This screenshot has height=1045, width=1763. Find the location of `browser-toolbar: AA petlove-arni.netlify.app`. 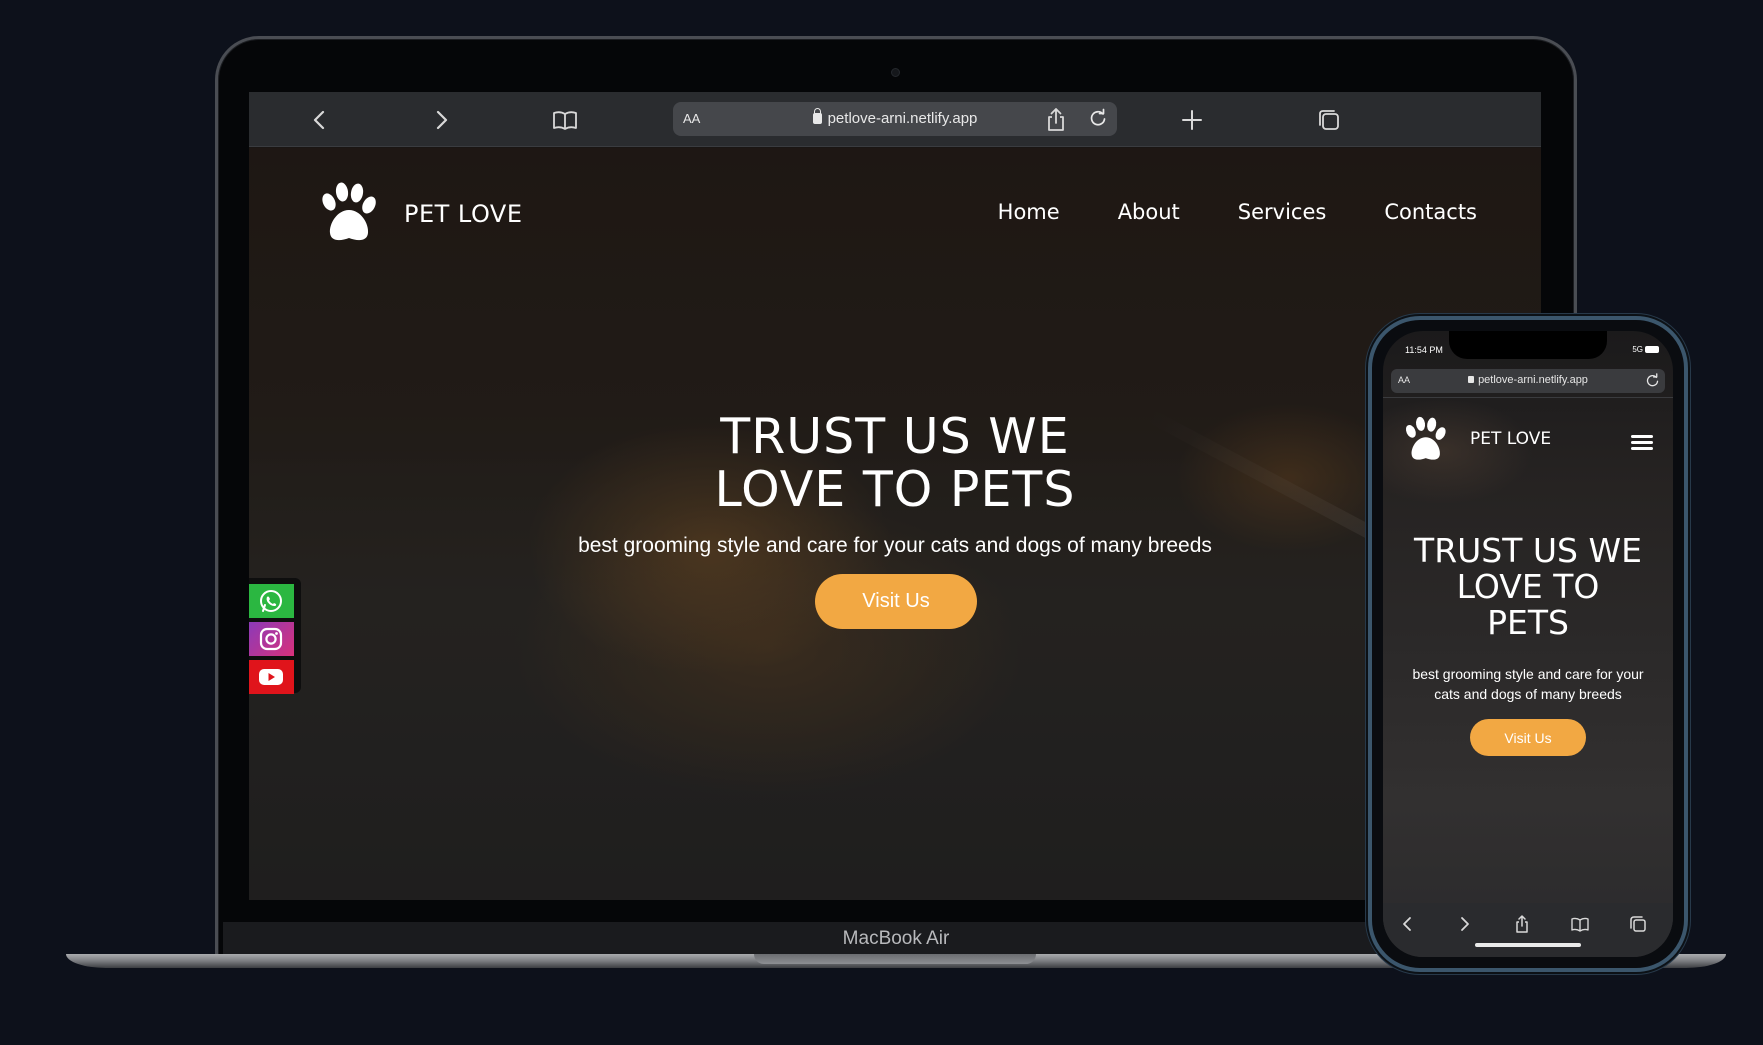

browser-toolbar: AA petlove-arni.netlify.app is located at coordinates (895, 119).